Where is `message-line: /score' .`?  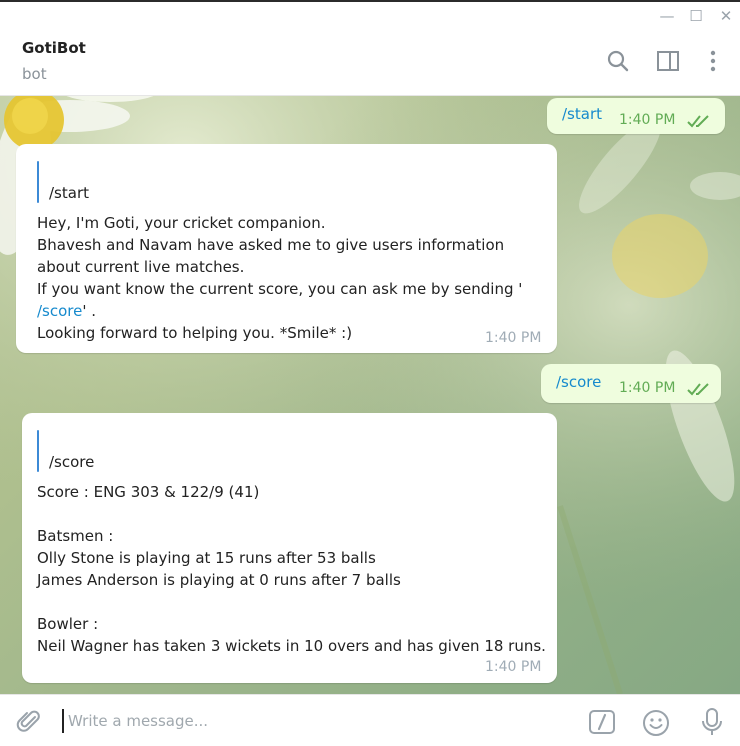
message-line: /score' . is located at coordinates (66, 311).